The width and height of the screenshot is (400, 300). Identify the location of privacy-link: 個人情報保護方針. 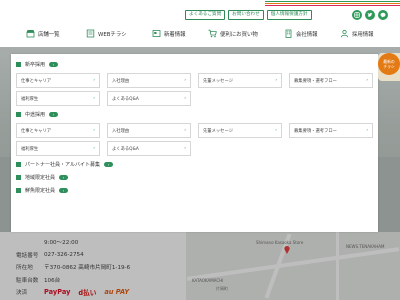
(289, 15).